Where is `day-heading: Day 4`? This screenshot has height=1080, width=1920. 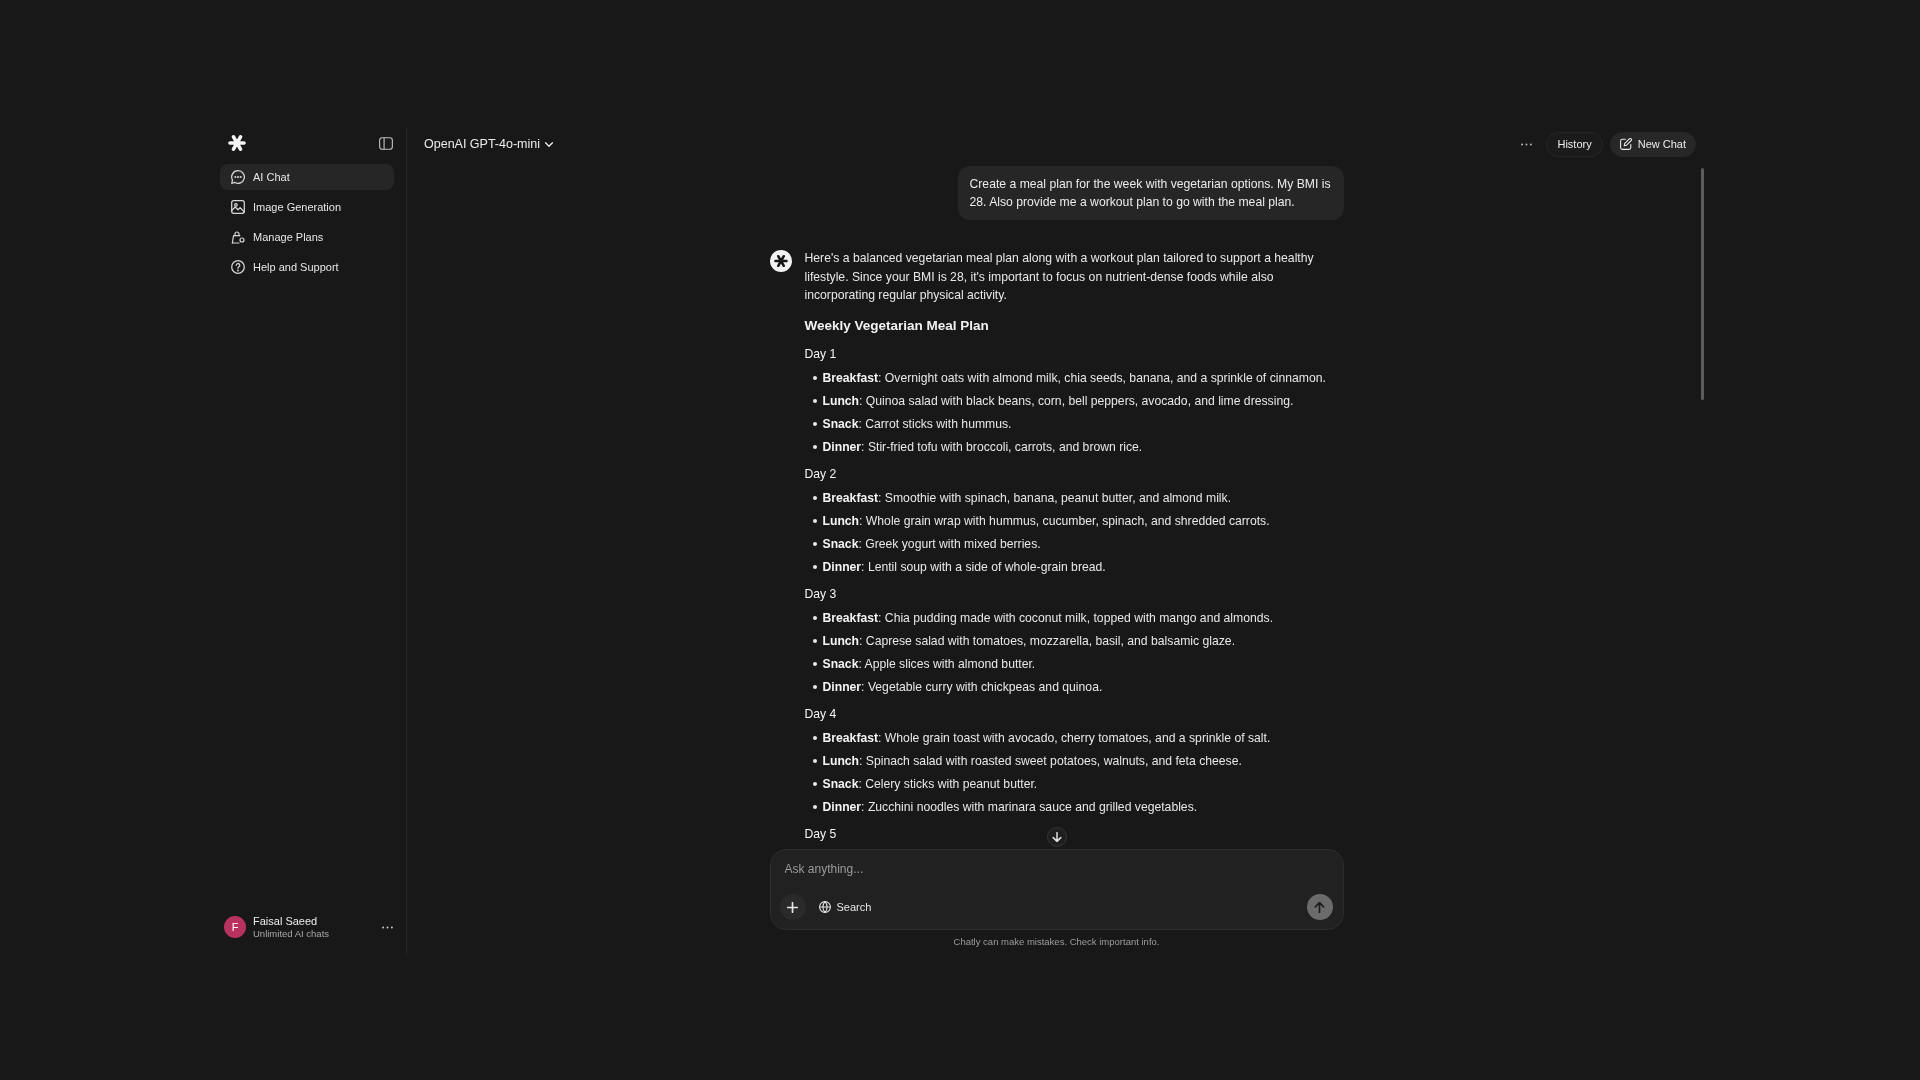
day-heading: Day 4 is located at coordinates (820, 714).